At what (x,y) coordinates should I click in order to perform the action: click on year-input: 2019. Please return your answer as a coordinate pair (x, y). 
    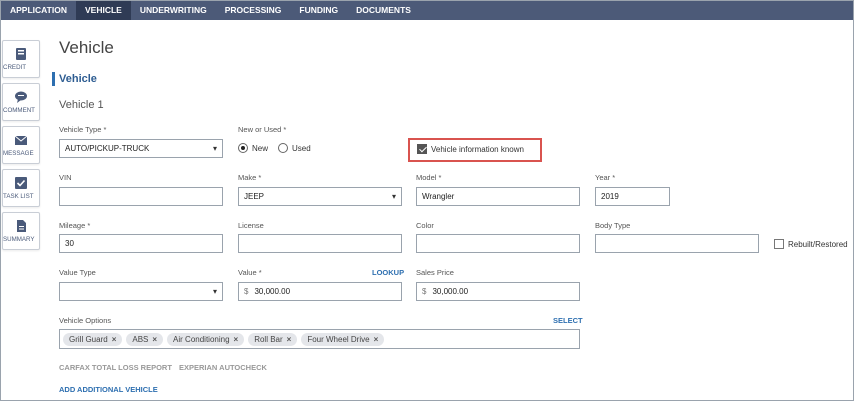
    Looking at the image, I should click on (632, 196).